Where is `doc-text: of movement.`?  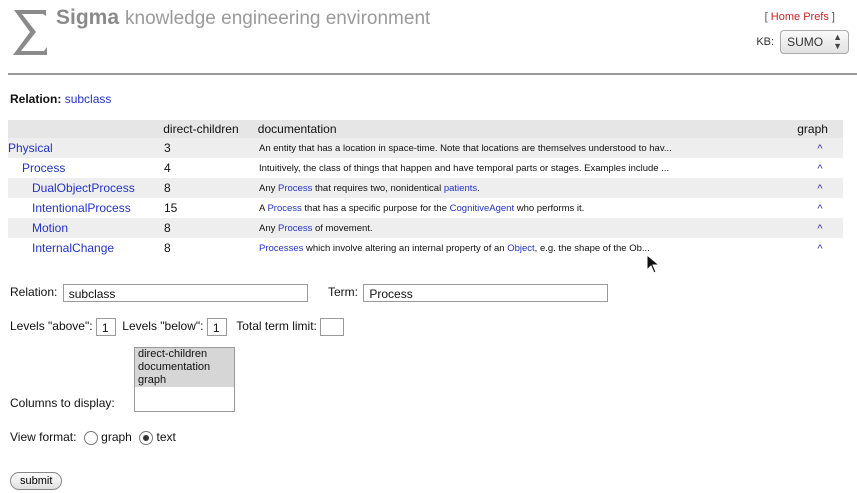
doc-text: of movement. is located at coordinates (342, 228).